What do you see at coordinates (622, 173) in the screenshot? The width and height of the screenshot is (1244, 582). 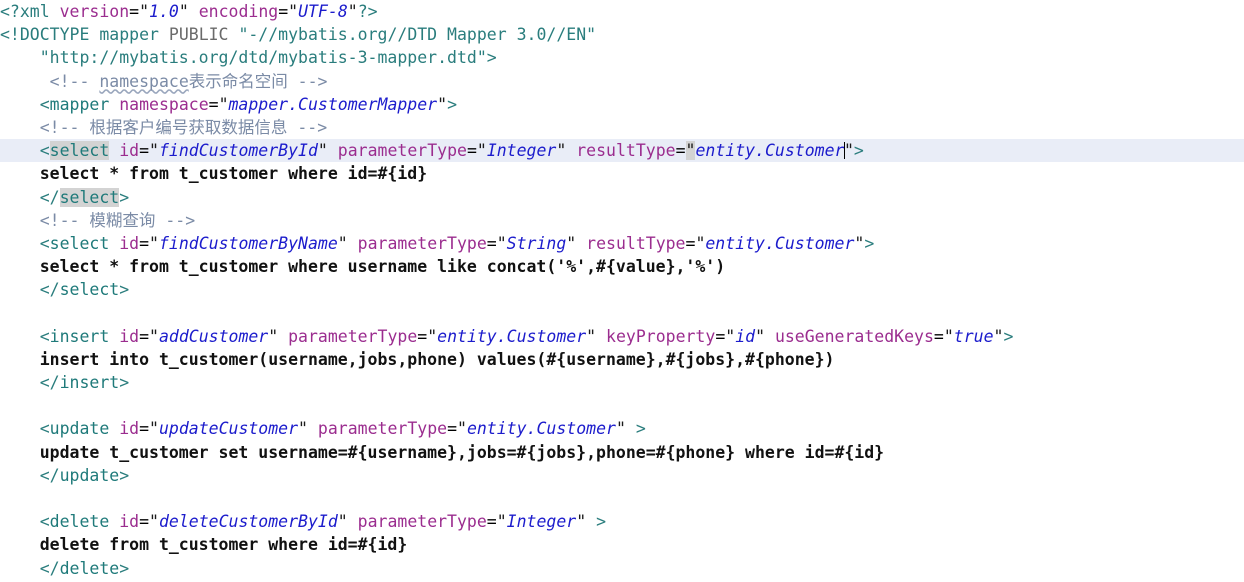 I see `code-line: select * from t_customer where id=#{id}` at bounding box center [622, 173].